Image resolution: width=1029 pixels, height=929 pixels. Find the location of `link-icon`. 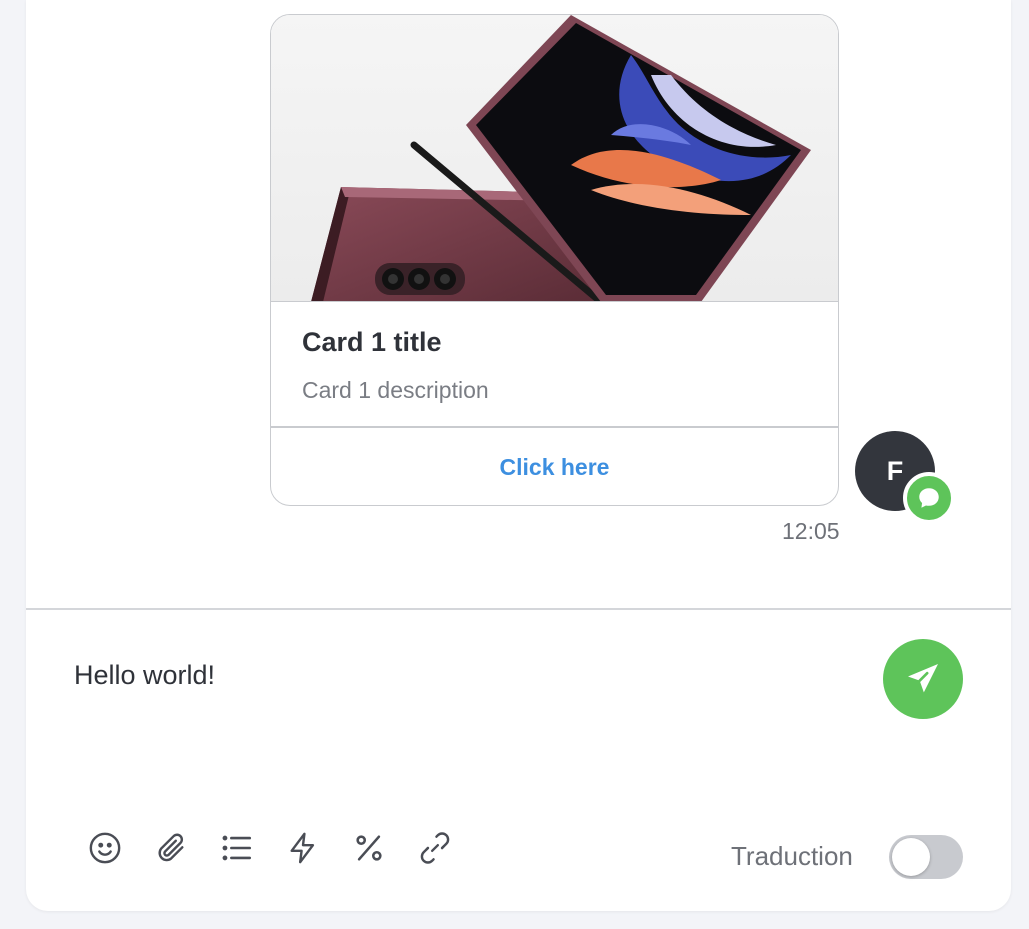

link-icon is located at coordinates (435, 848).